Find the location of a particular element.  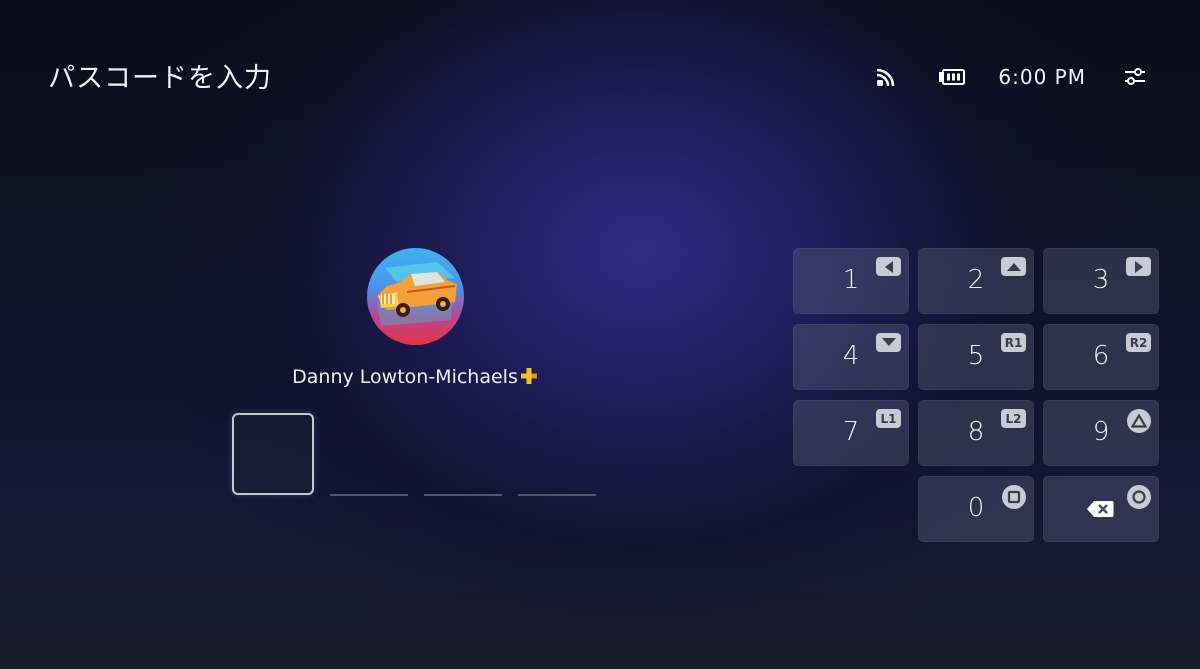

key-1: 1 is located at coordinates (851, 281).